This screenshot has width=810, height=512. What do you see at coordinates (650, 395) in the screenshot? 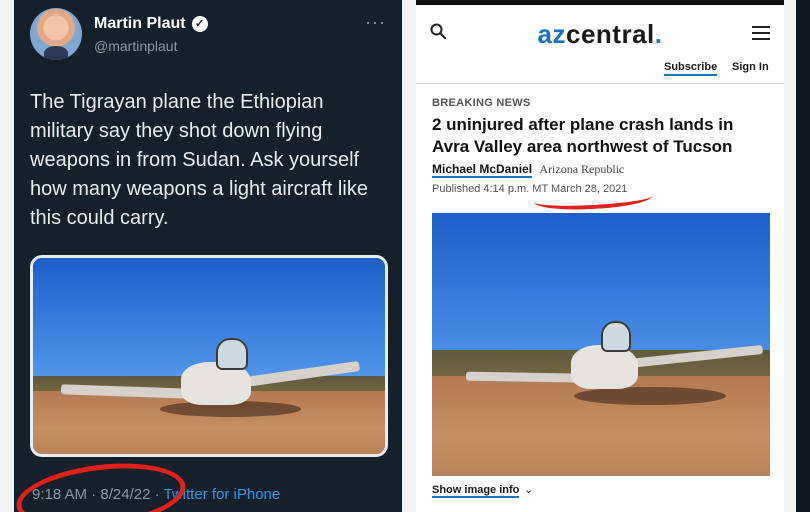
I see `plane-shadow` at bounding box center [650, 395].